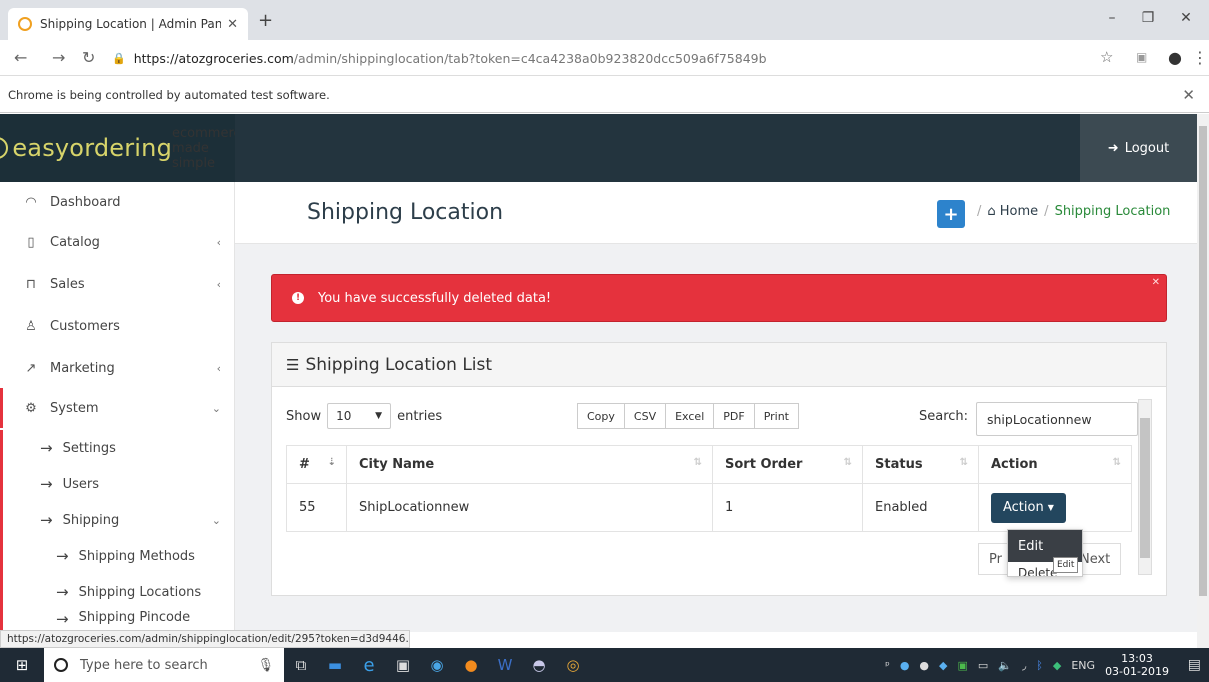 Image resolution: width=1209 pixels, height=682 pixels. I want to click on logo-area: easyordering ecommerce made simple, so click(124, 148).